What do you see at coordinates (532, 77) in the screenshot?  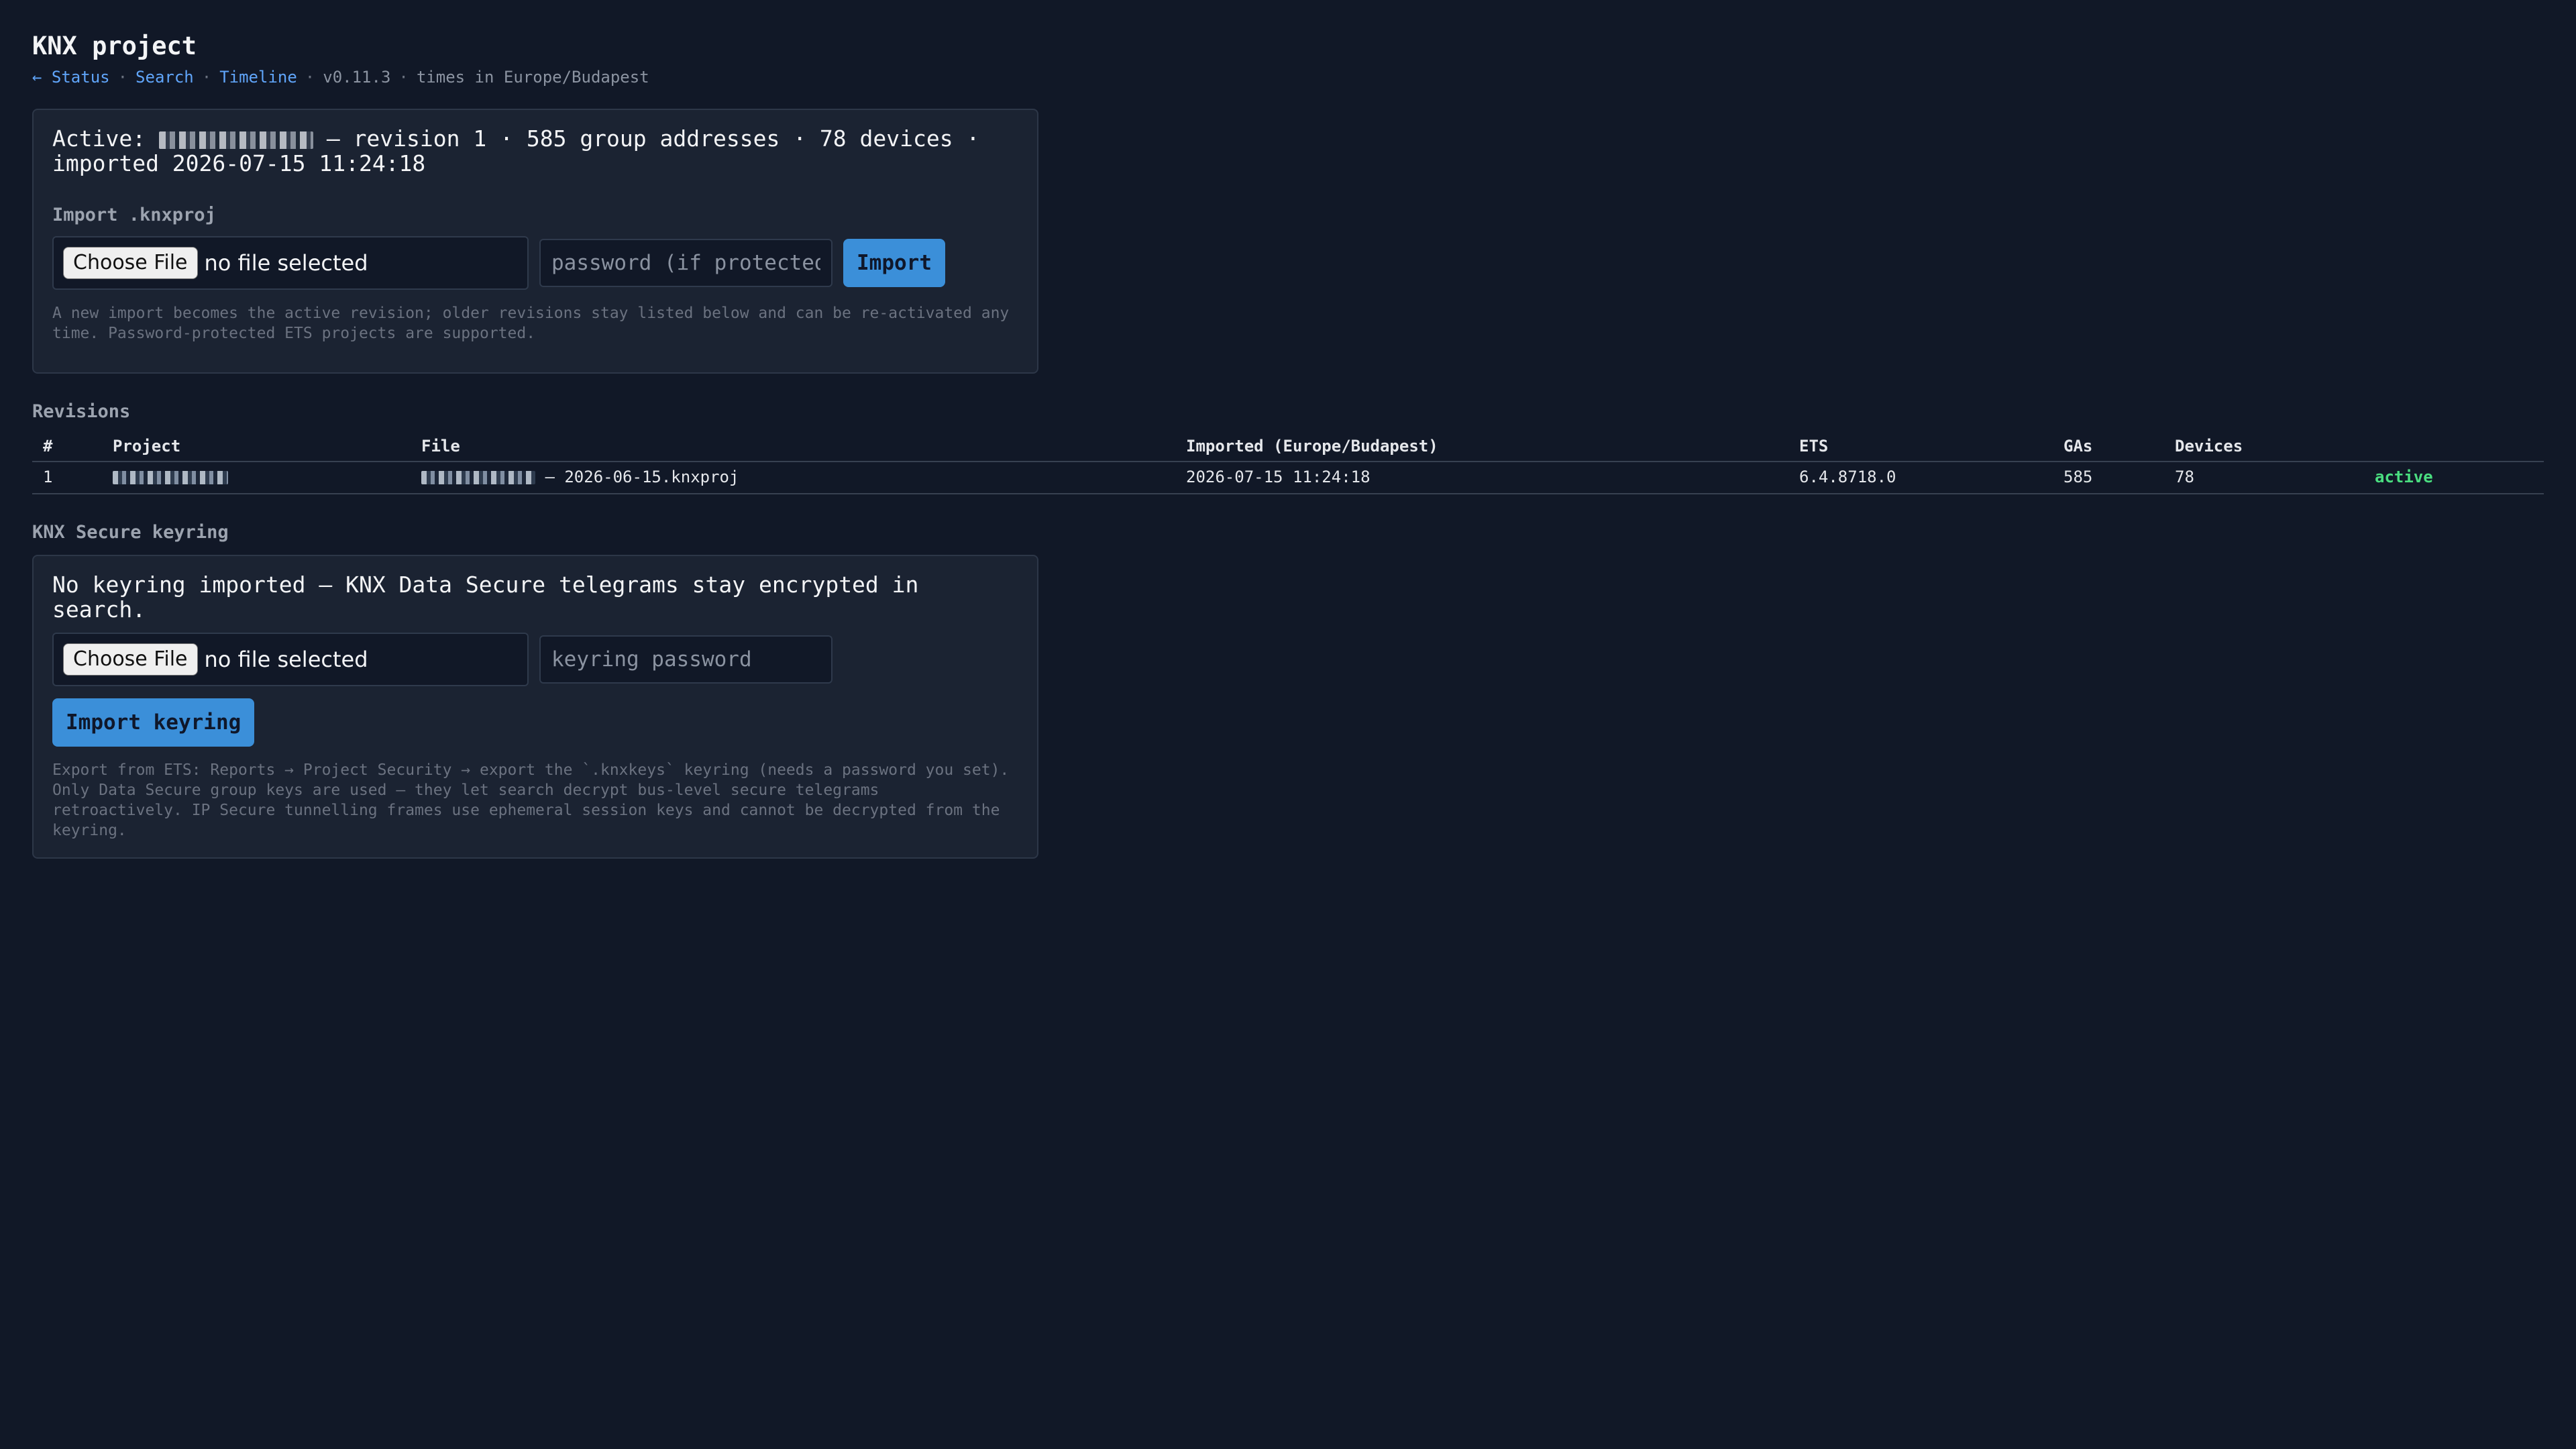 I see `timezone-note: times in Europe/Budapest` at bounding box center [532, 77].